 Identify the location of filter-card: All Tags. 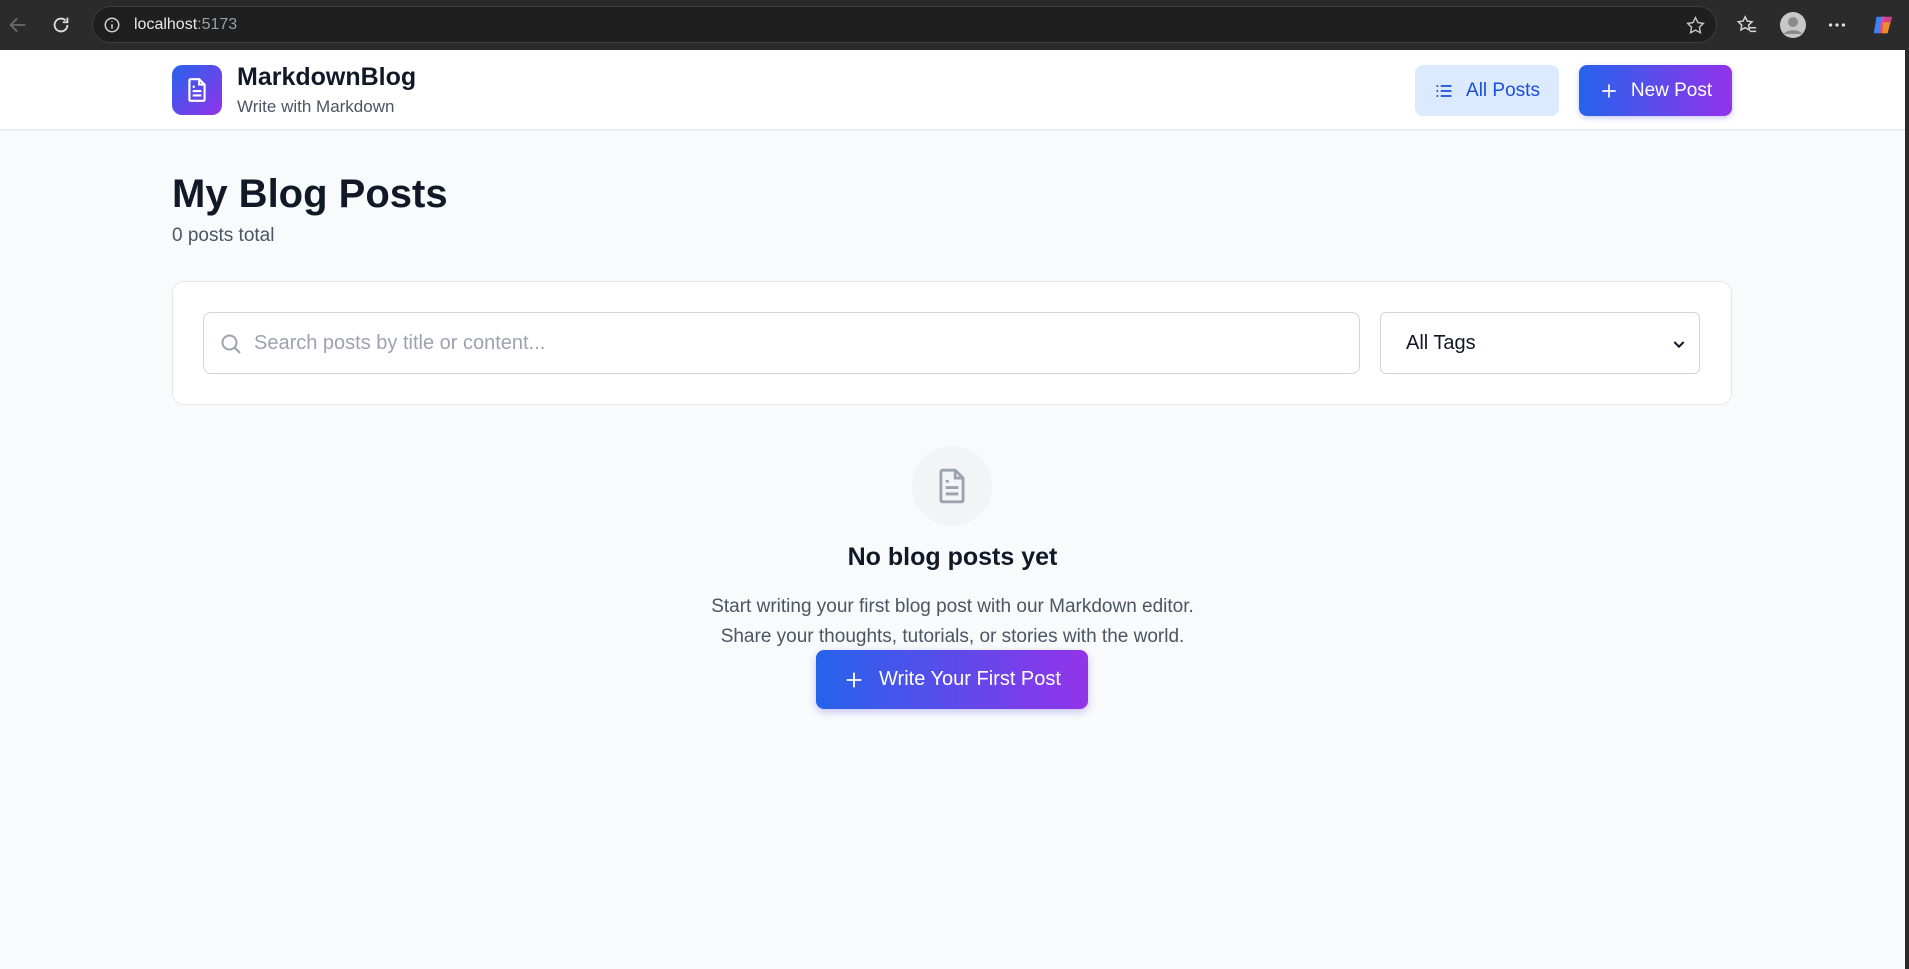
(952, 343).